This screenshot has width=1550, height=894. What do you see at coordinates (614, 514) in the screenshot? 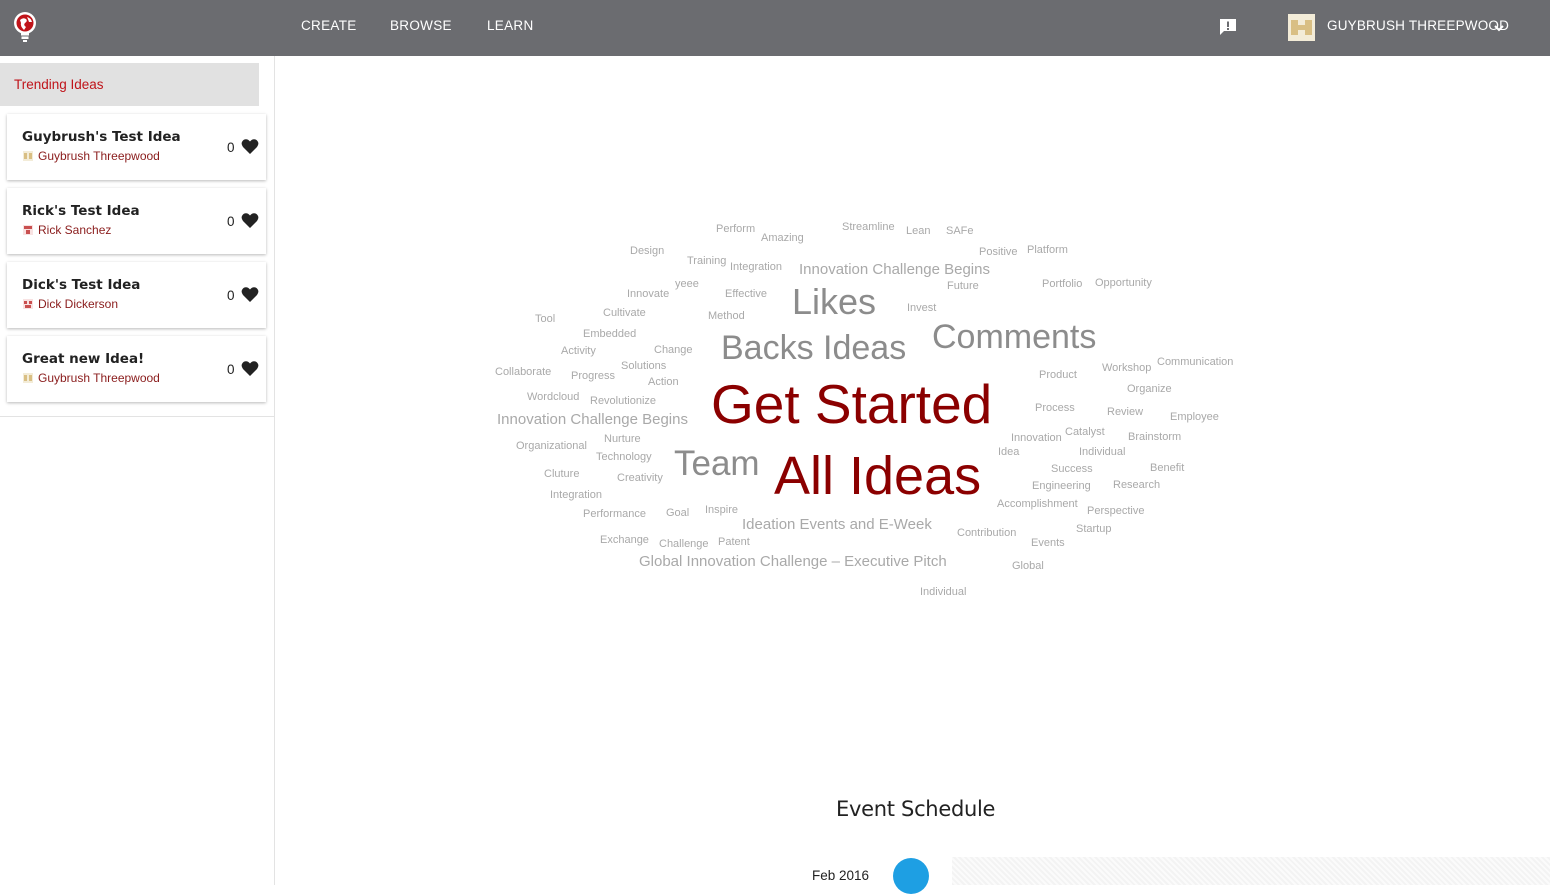
I see `cloud-word: Performance` at bounding box center [614, 514].